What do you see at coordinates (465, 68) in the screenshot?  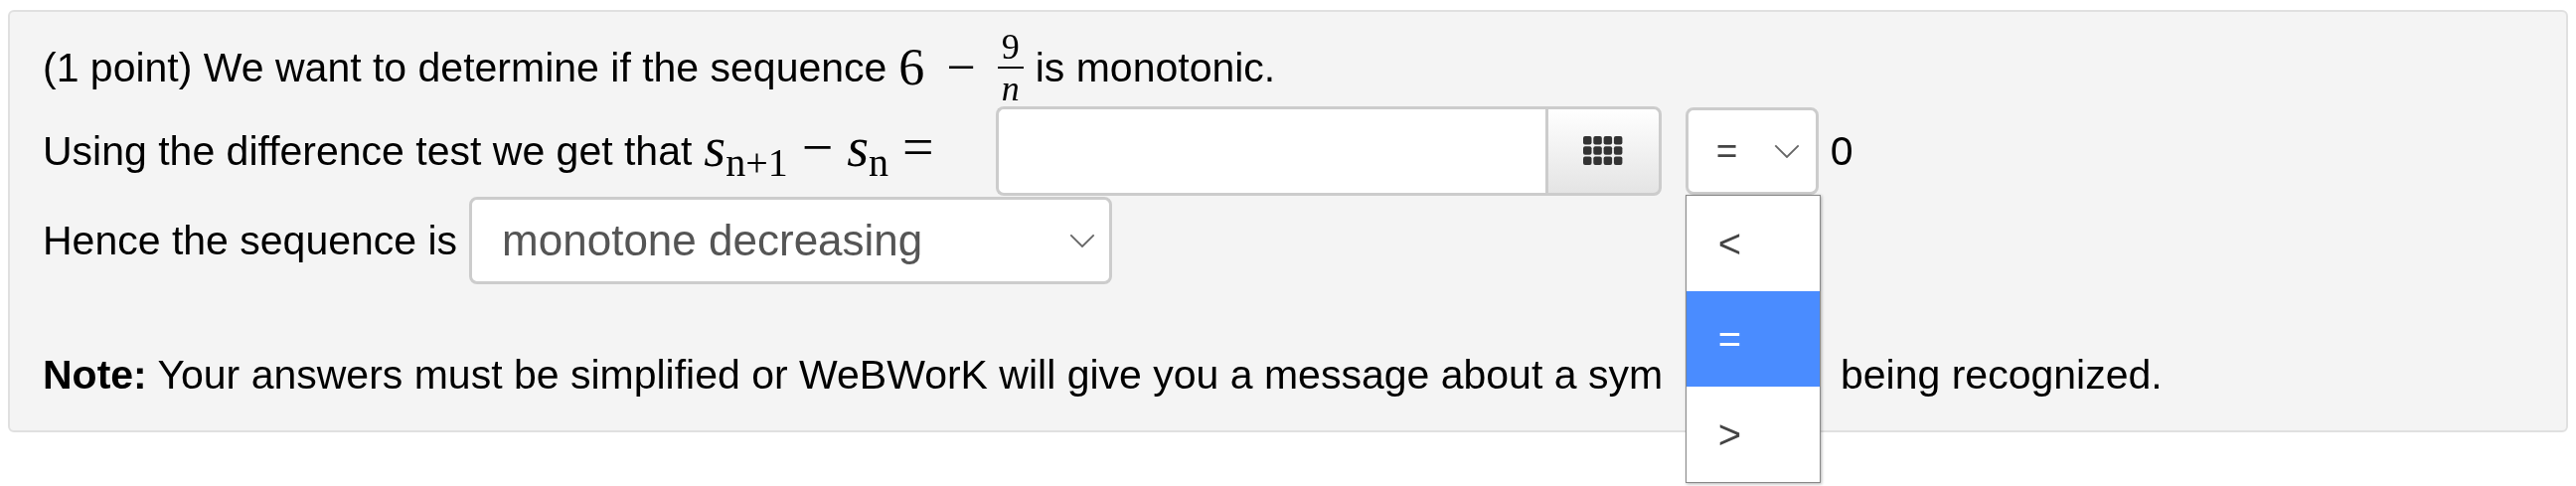 I see `problem-text: (1 point) We want to determine if the sequence` at bounding box center [465, 68].